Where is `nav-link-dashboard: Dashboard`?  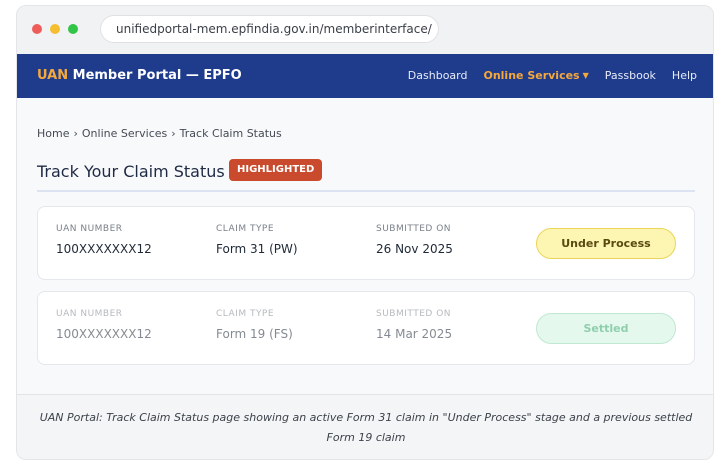
nav-link-dashboard: Dashboard is located at coordinates (438, 76).